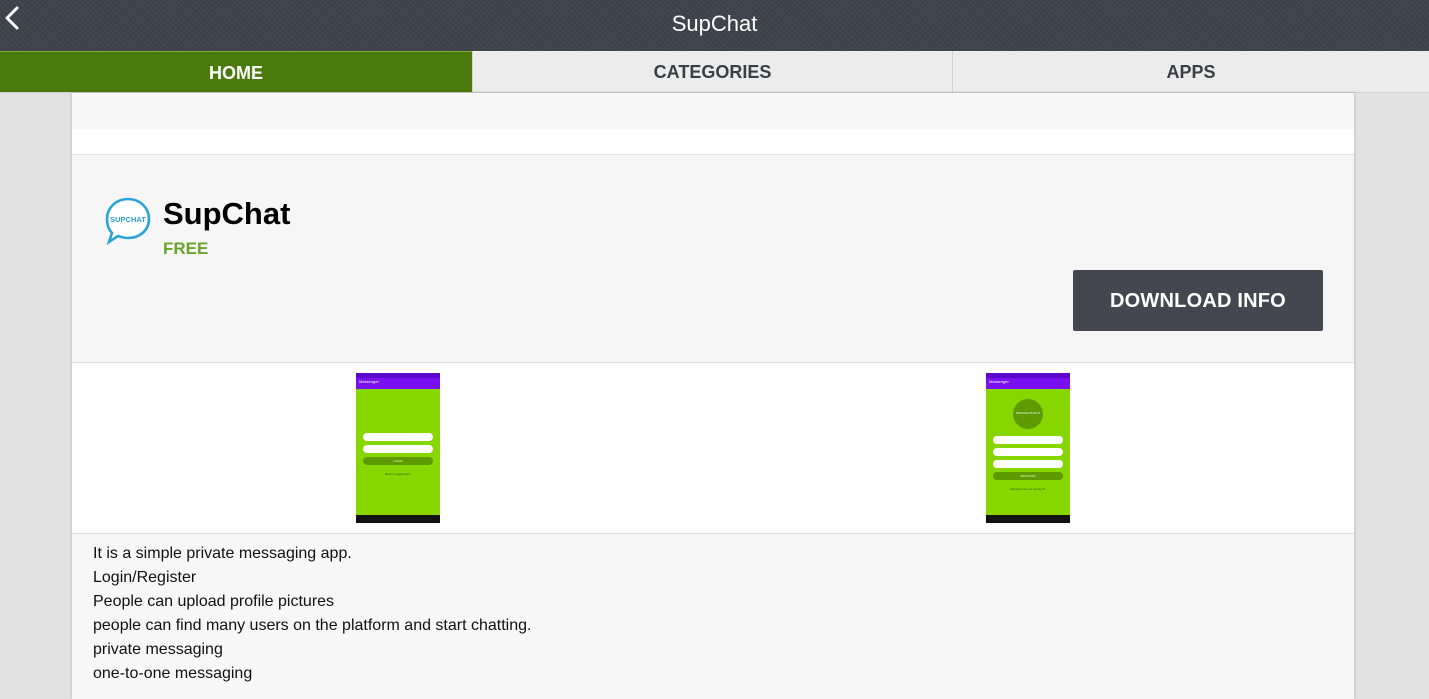 The width and height of the screenshot is (1429, 699). I want to click on tab-categories: CATEGORIES, so click(712, 71).